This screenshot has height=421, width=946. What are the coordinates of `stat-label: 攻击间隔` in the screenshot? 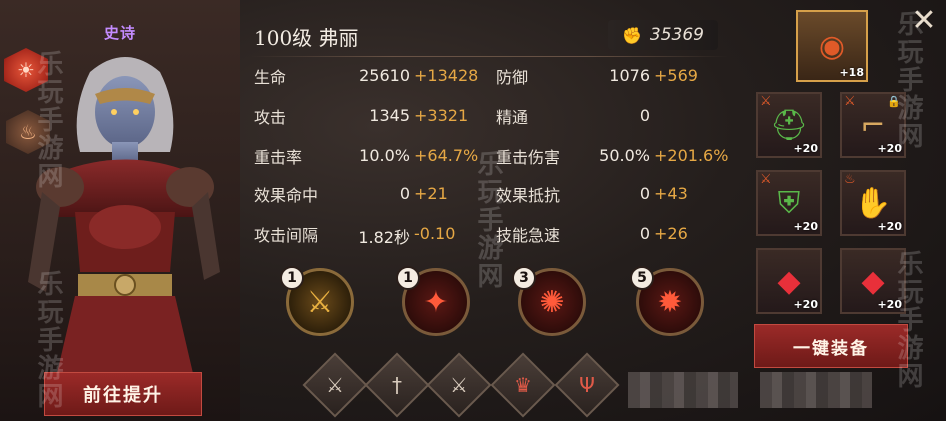 It's located at (286, 235).